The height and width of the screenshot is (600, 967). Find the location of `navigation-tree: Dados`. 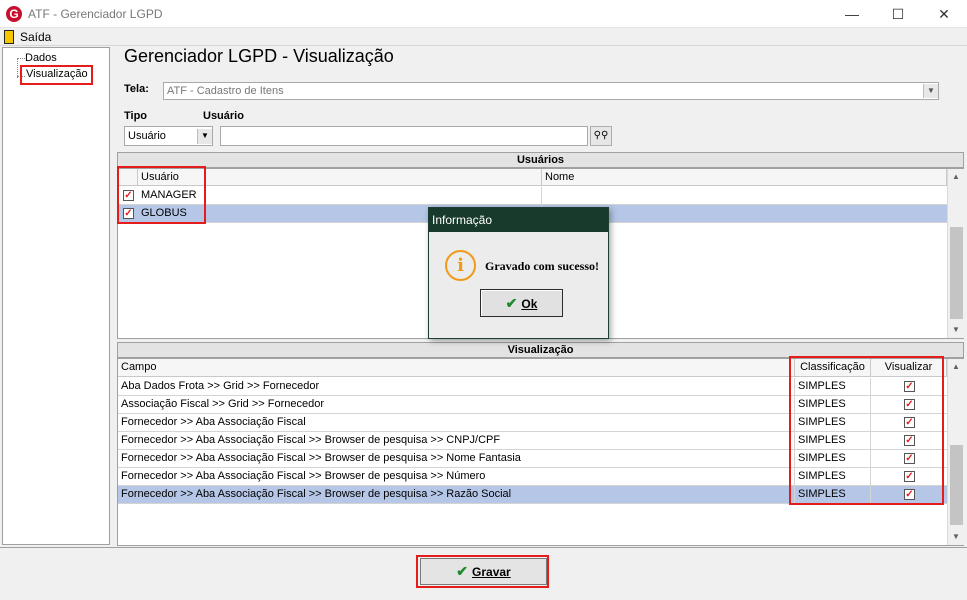

navigation-tree: Dados is located at coordinates (56, 296).